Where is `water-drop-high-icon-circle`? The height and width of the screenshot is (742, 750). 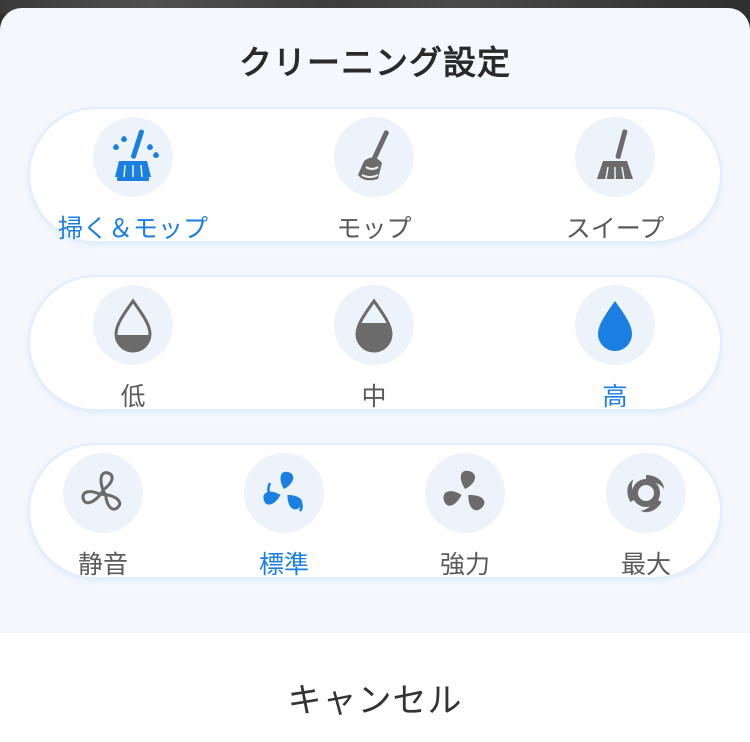
water-drop-high-icon-circle is located at coordinates (615, 325).